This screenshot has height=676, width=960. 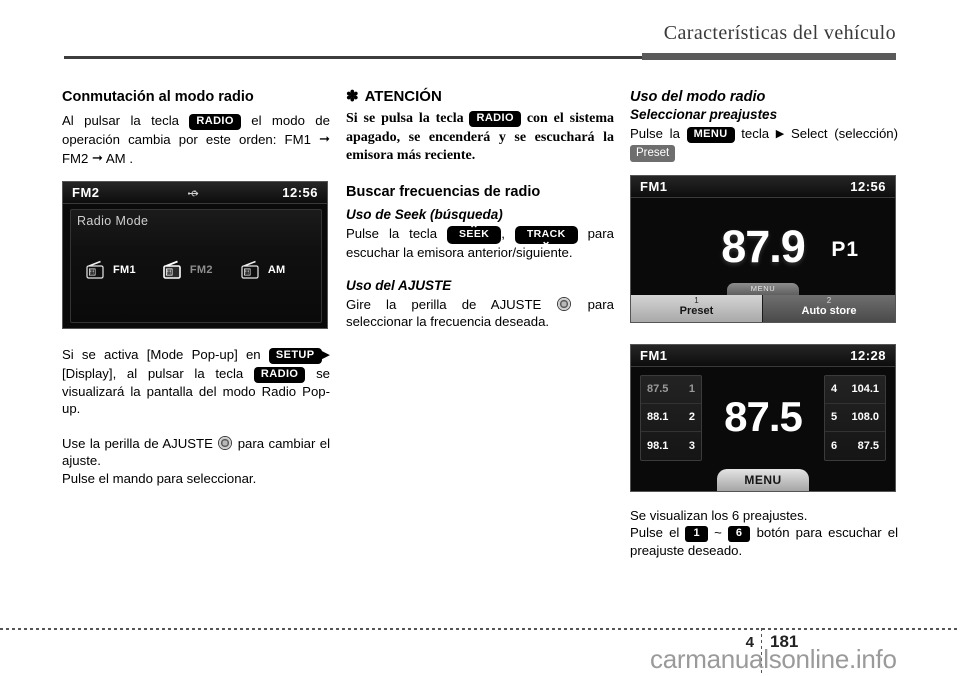 What do you see at coordinates (653, 153) in the screenshot?
I see `key-badge-preset: Preset` at bounding box center [653, 153].